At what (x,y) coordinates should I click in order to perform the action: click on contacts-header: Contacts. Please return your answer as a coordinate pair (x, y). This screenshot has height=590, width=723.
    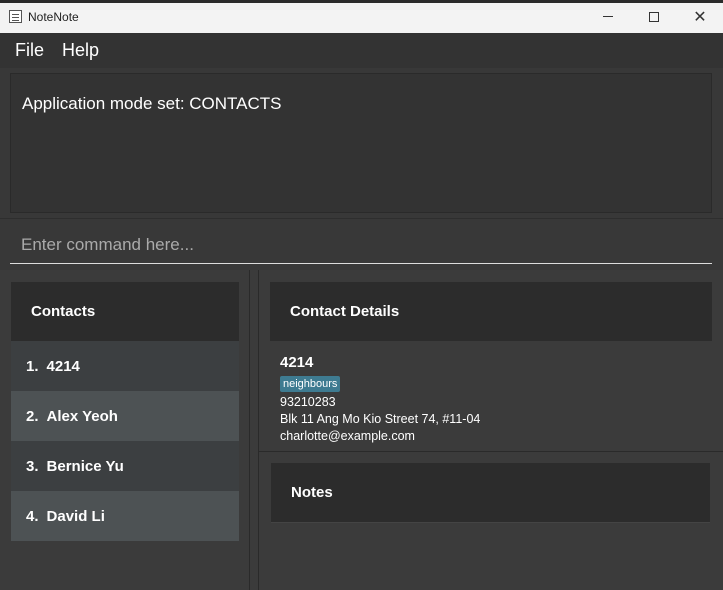
    Looking at the image, I should click on (125, 311).